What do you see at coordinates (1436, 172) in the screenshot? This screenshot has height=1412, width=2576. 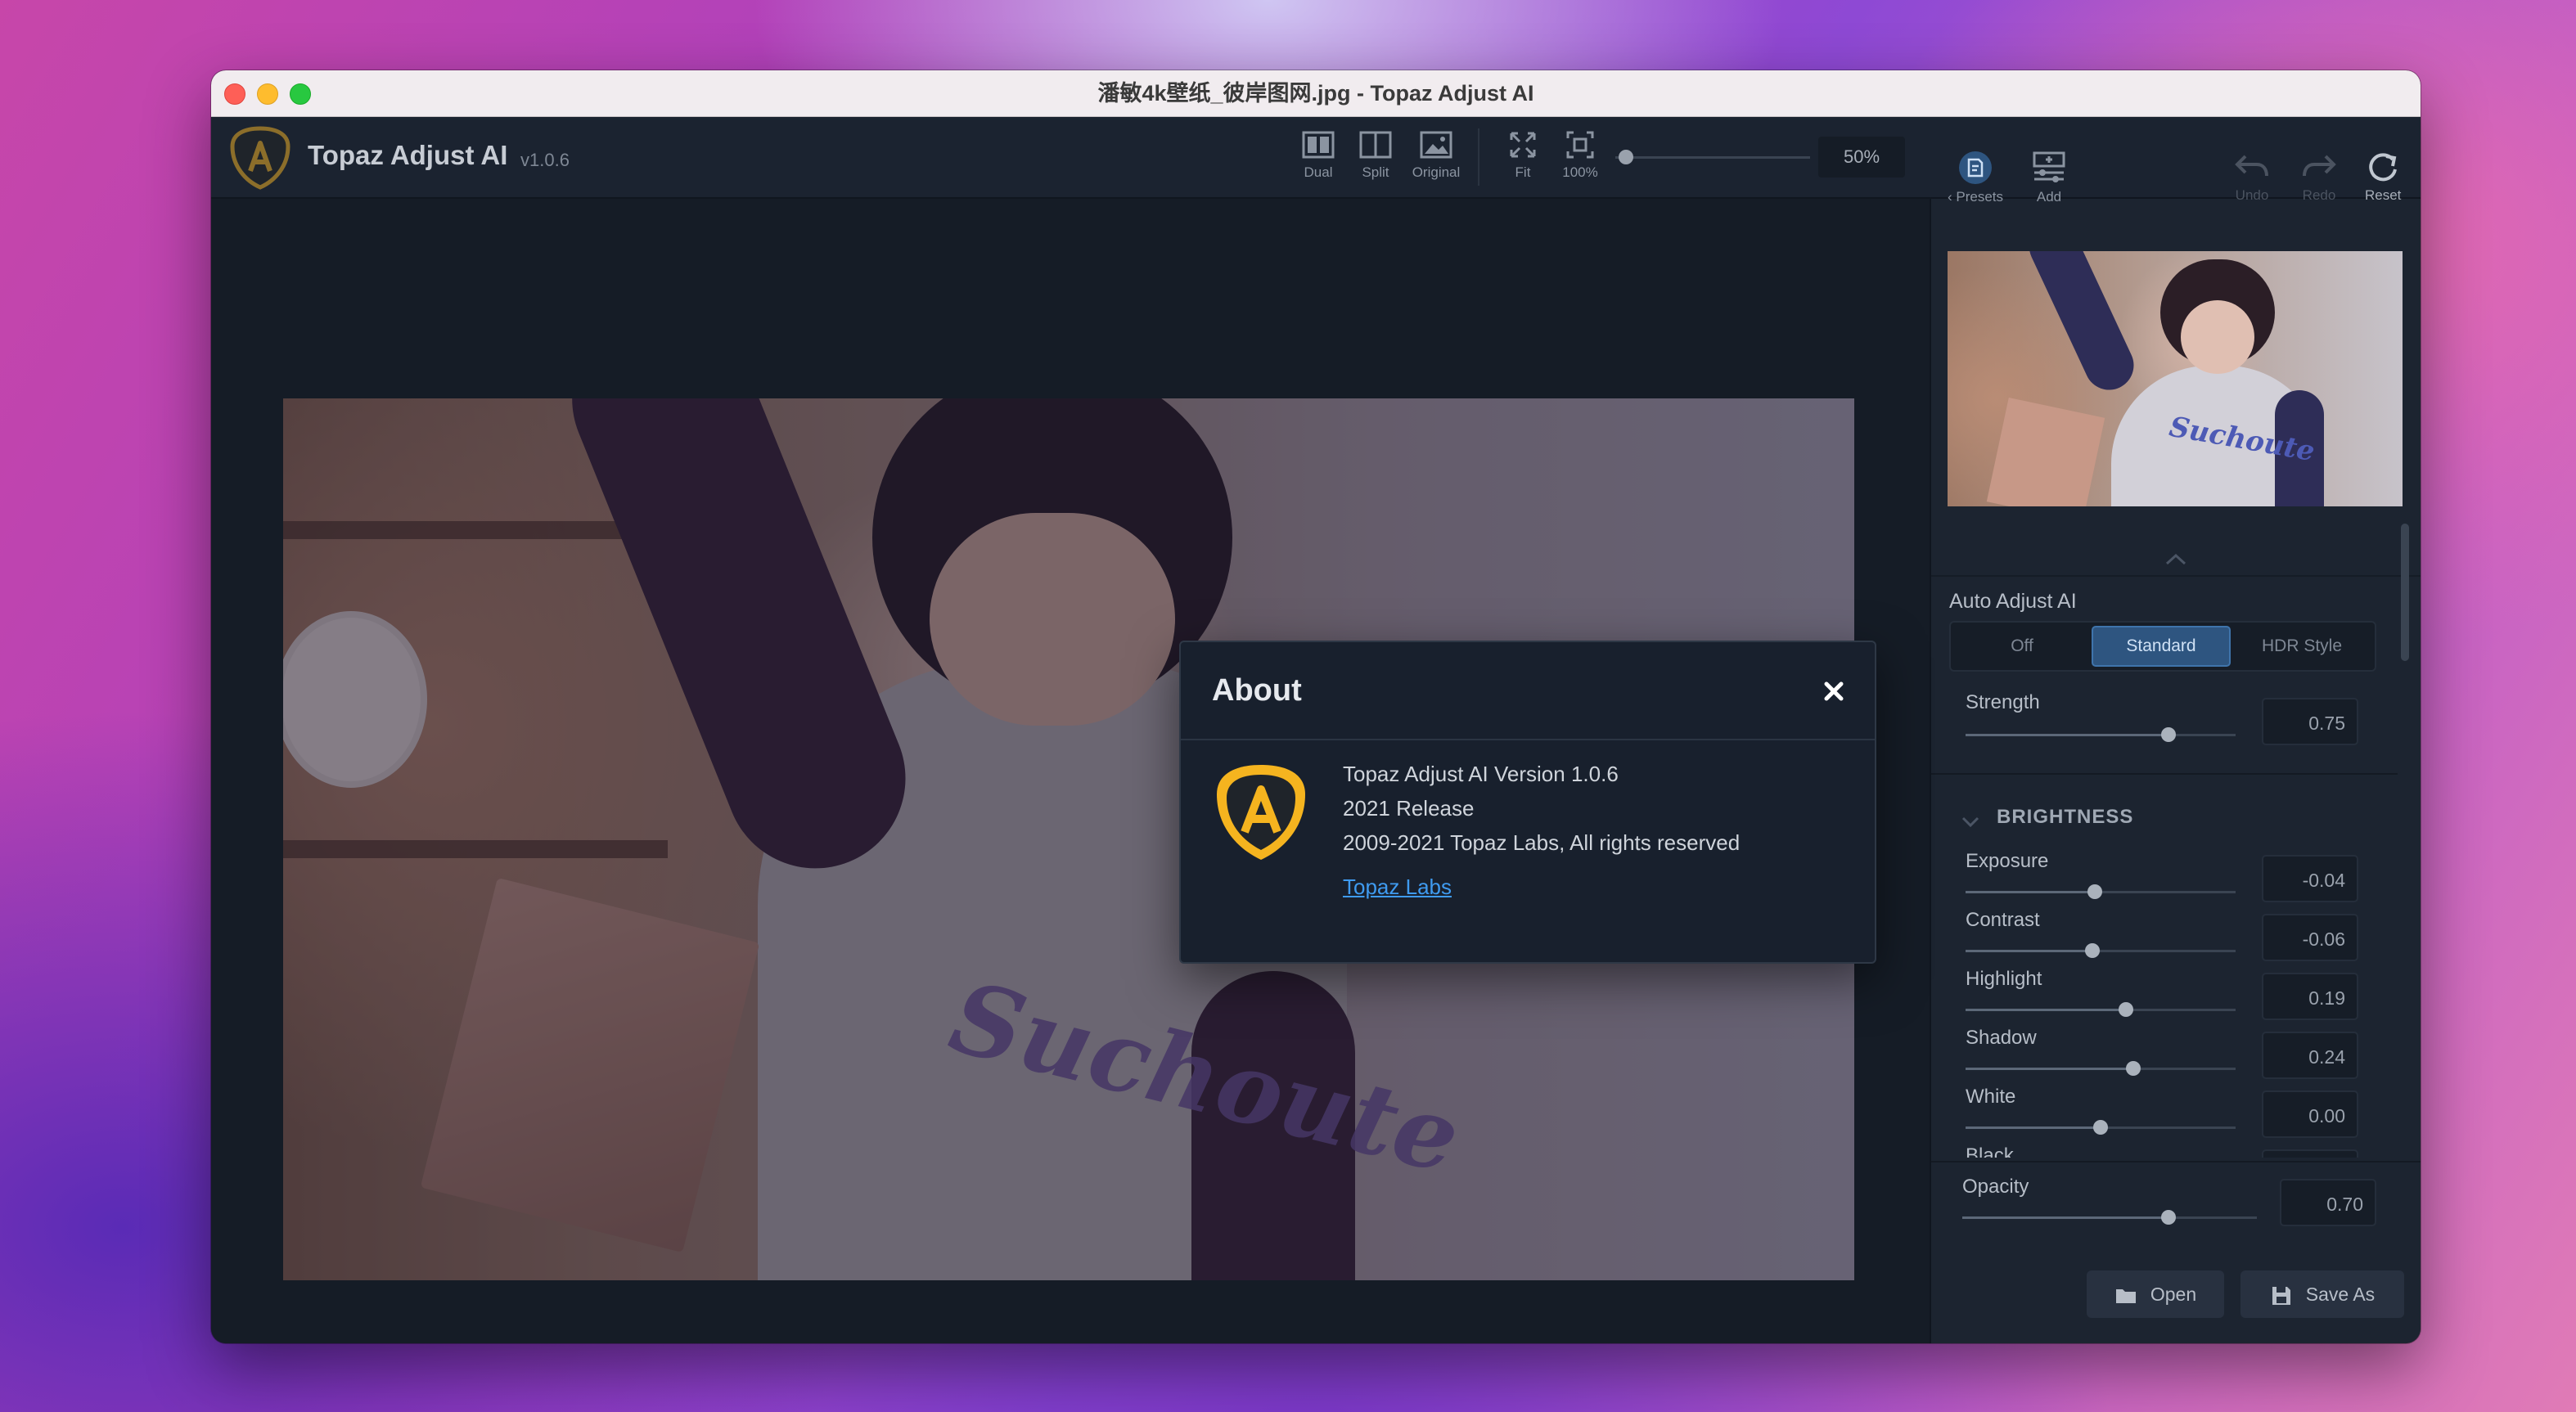 I see `original-view-label: Original` at bounding box center [1436, 172].